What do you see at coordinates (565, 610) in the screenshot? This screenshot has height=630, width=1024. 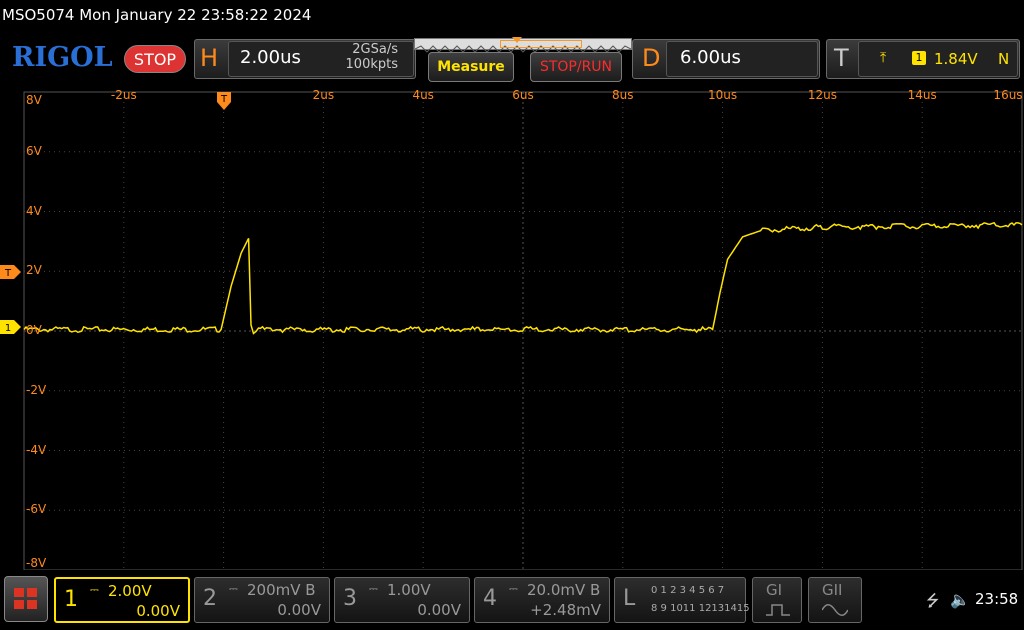 I see `channel-4-offset: +2.48mV` at bounding box center [565, 610].